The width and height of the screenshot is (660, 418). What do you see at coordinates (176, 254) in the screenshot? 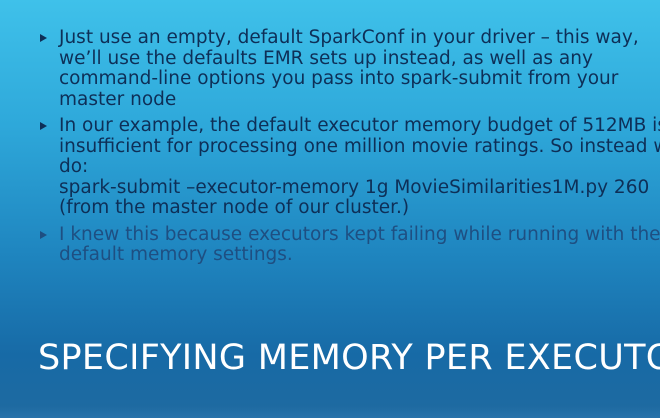
I see `bullet-text-line: default memory settings.` at bounding box center [176, 254].